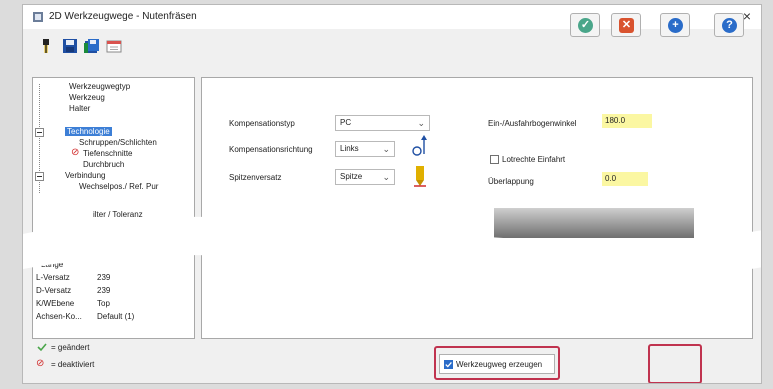 The width and height of the screenshot is (773, 389). I want to click on plus-icon: +, so click(675, 25).